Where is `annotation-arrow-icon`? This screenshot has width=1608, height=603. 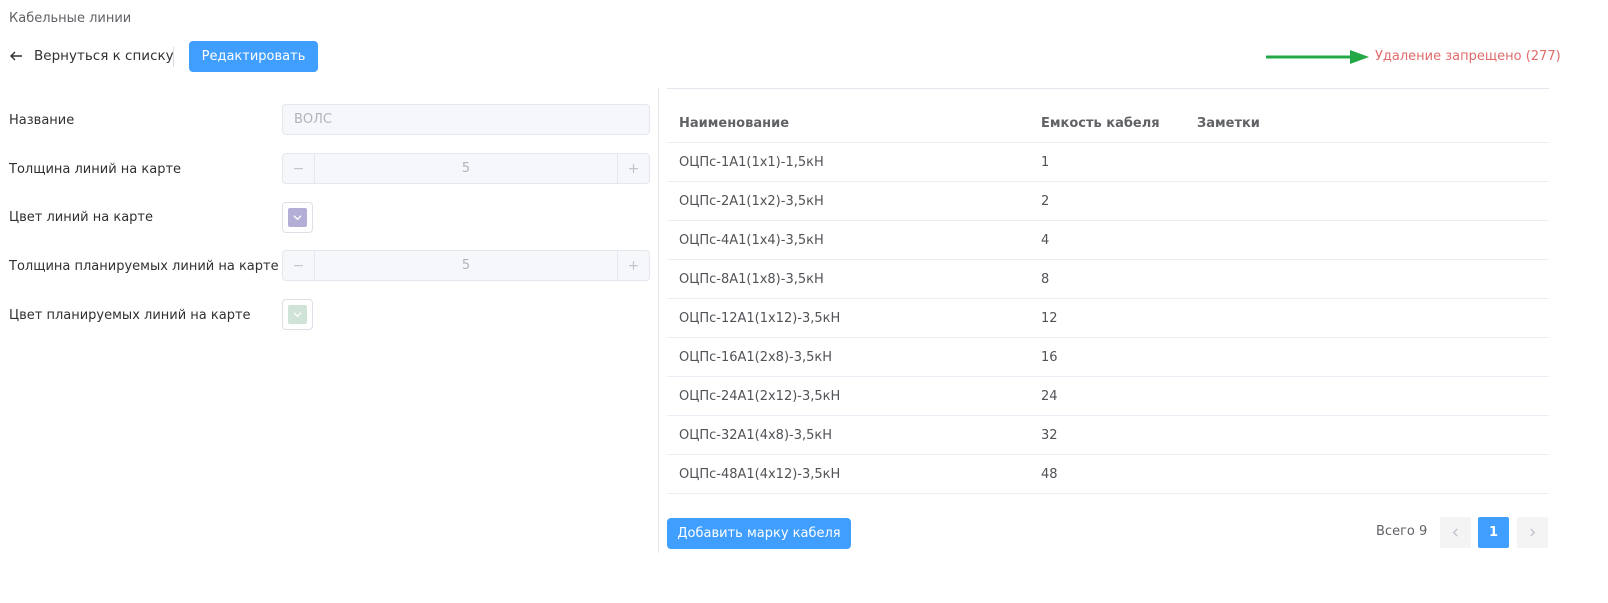 annotation-arrow-icon is located at coordinates (1317, 57).